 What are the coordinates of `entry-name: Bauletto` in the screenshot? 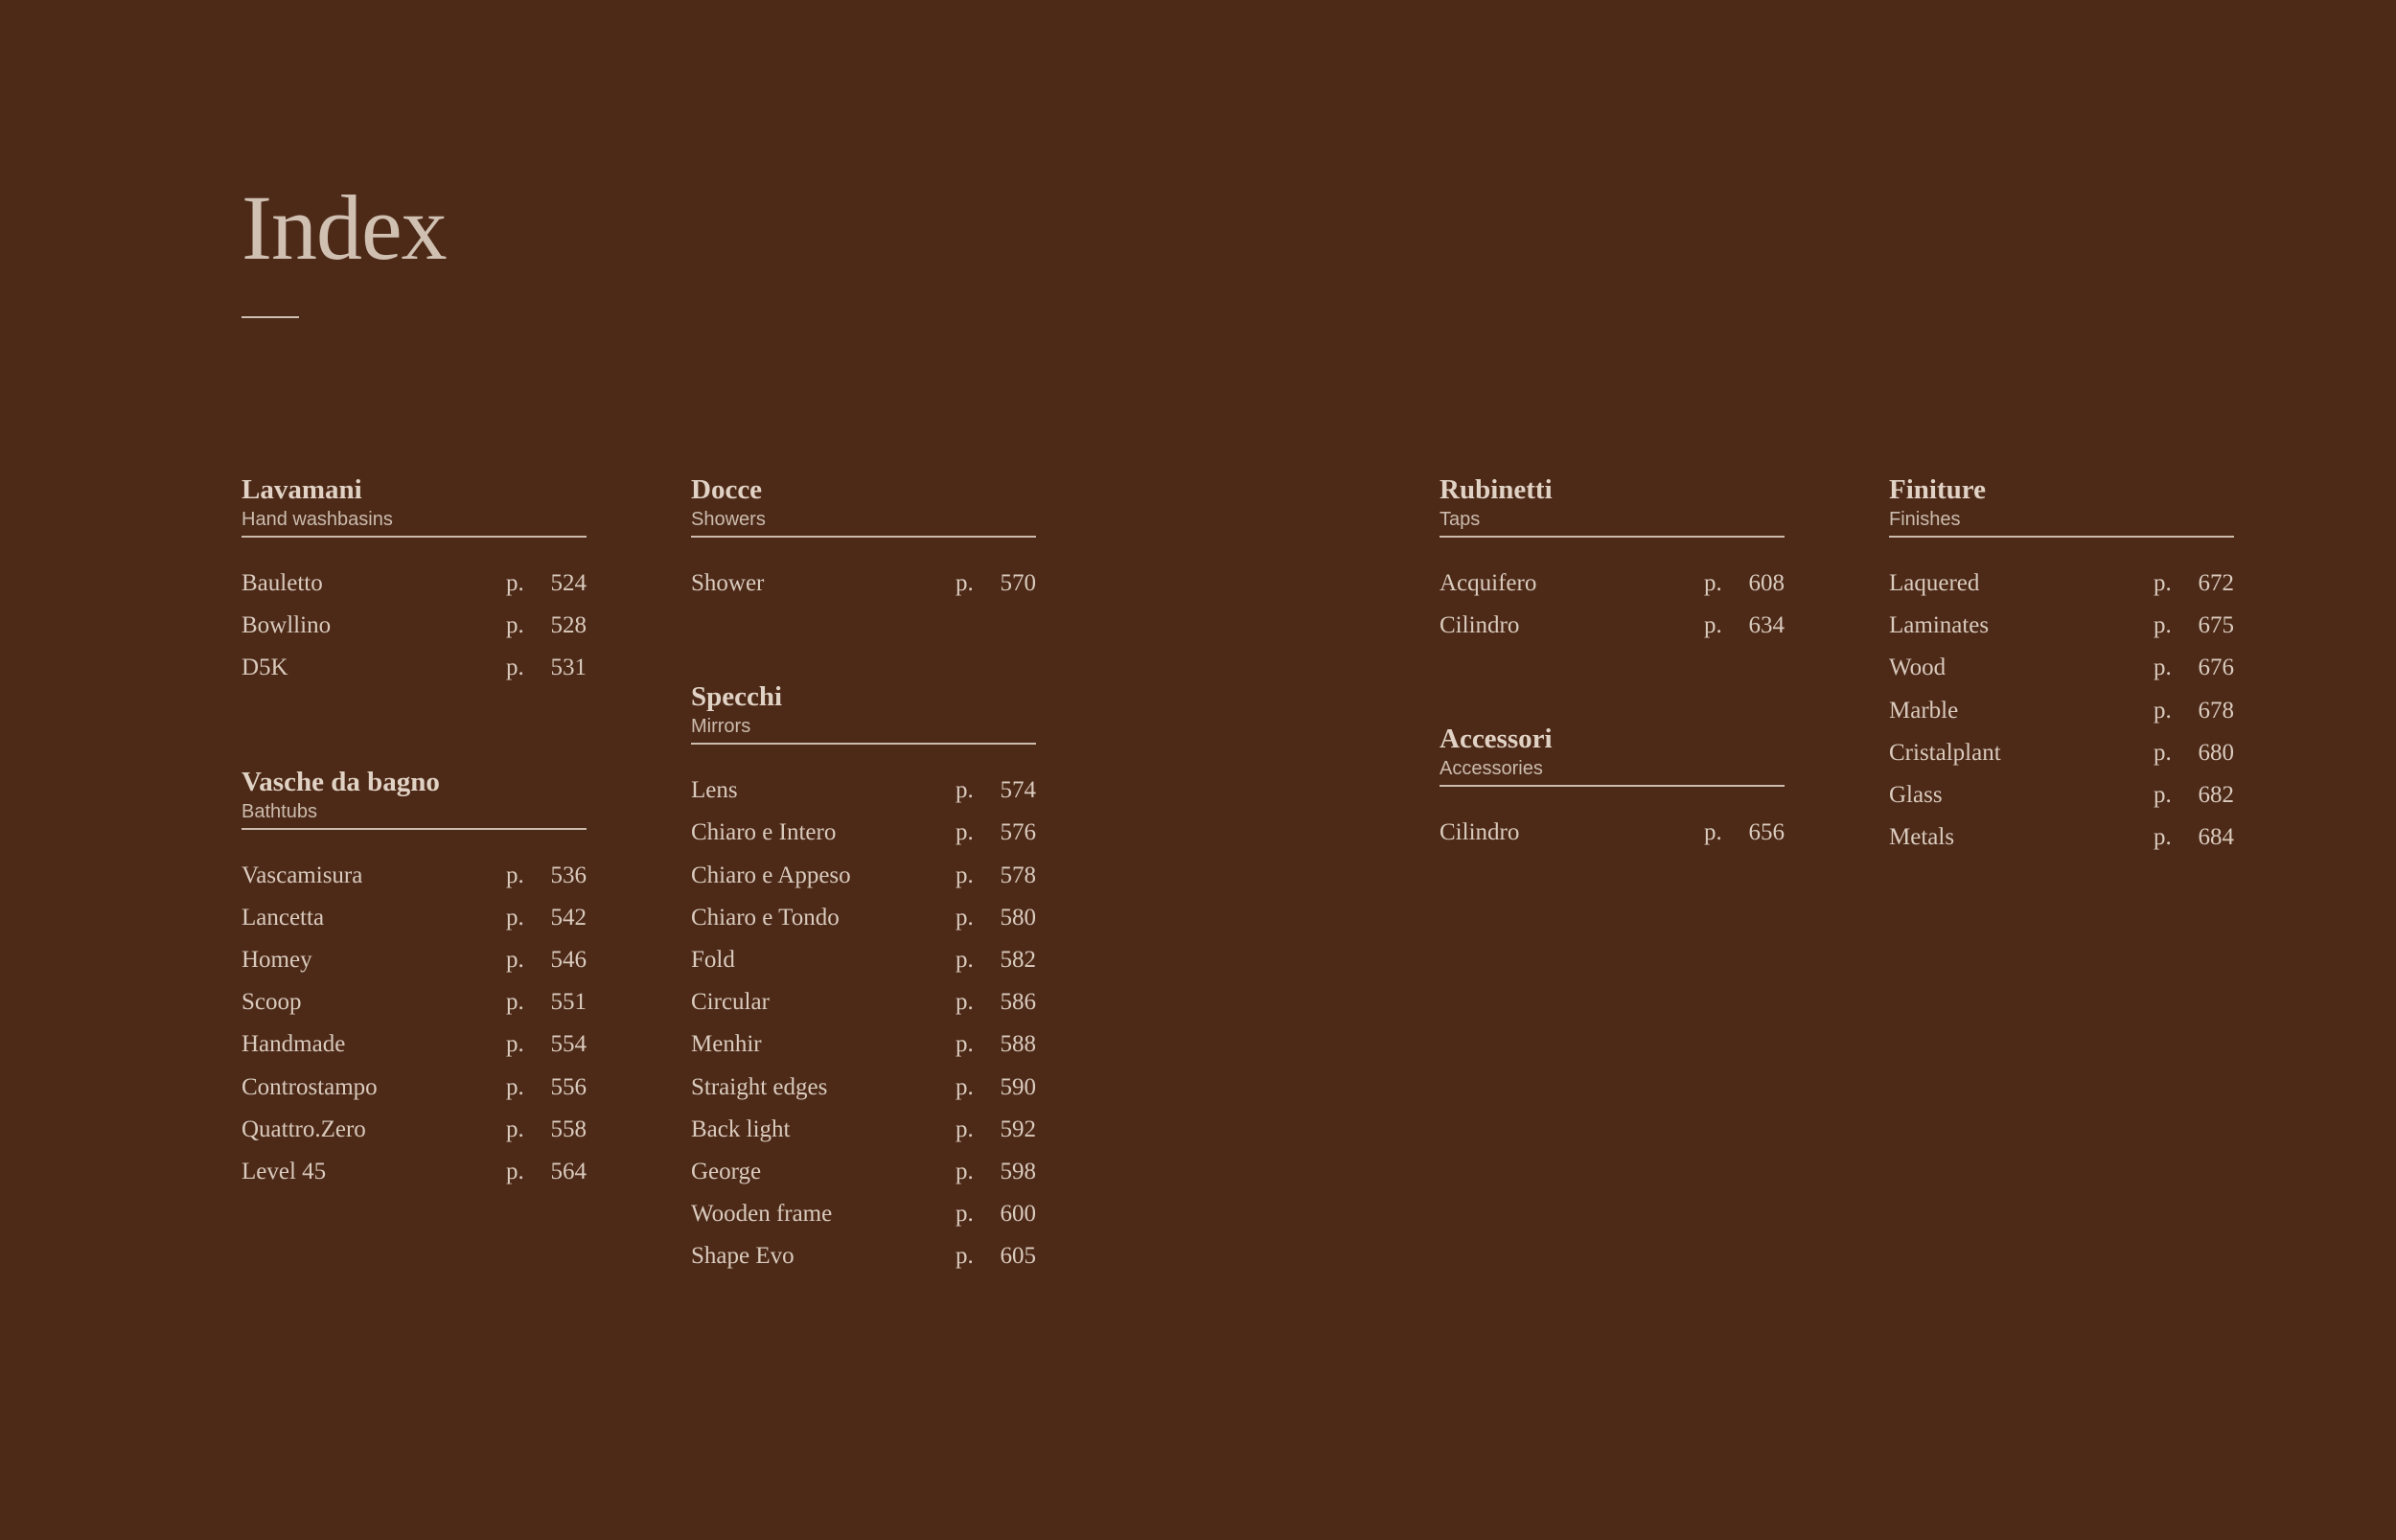 It's located at (282, 583).